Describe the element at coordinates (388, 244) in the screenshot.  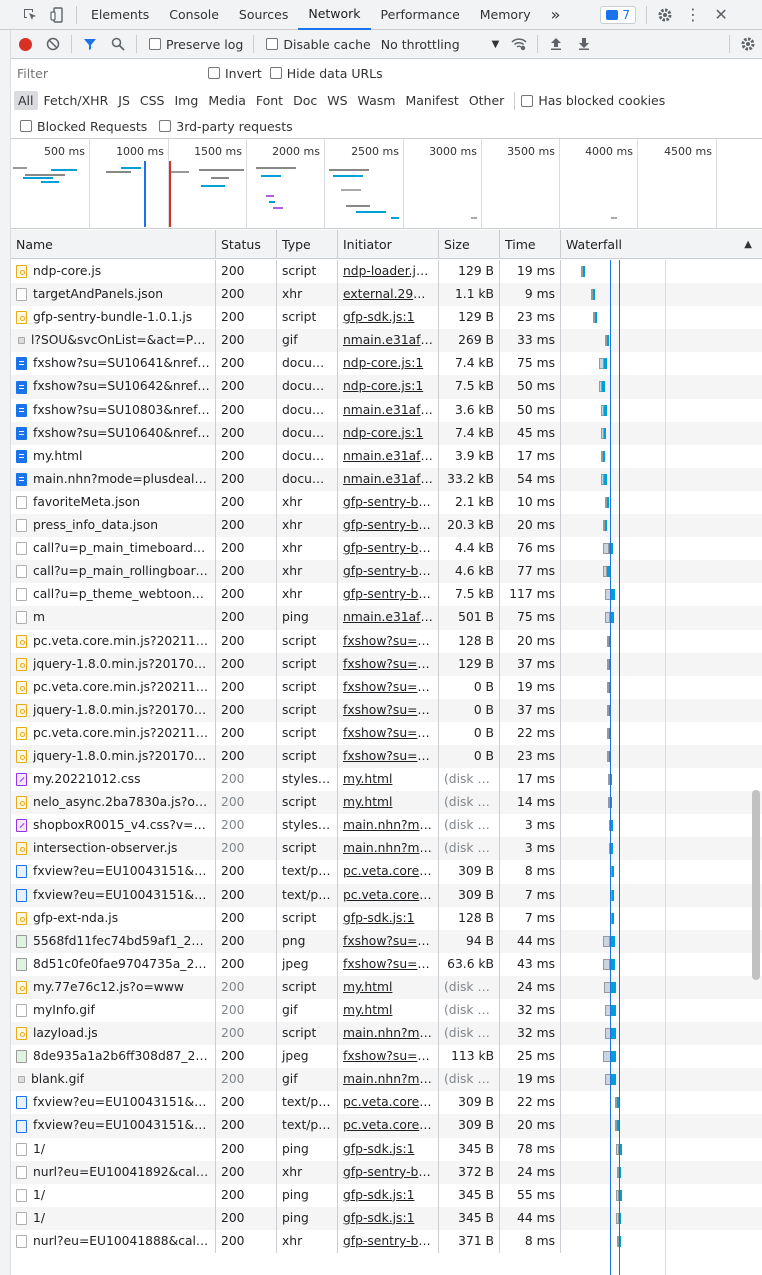
I see `column-header-initiator: Initiator` at that location.